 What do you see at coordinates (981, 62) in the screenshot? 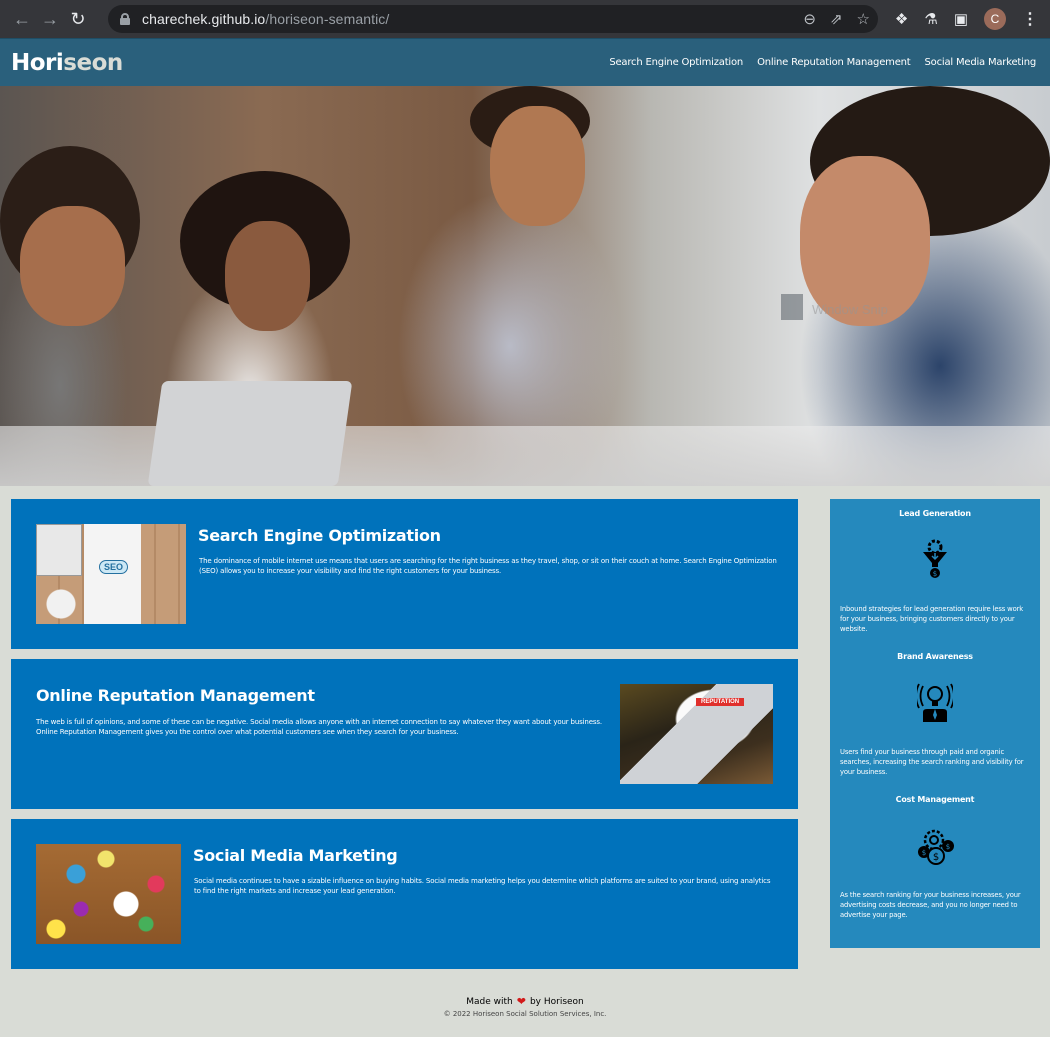
I see `nav-link-smm: Social Media Marketing` at bounding box center [981, 62].